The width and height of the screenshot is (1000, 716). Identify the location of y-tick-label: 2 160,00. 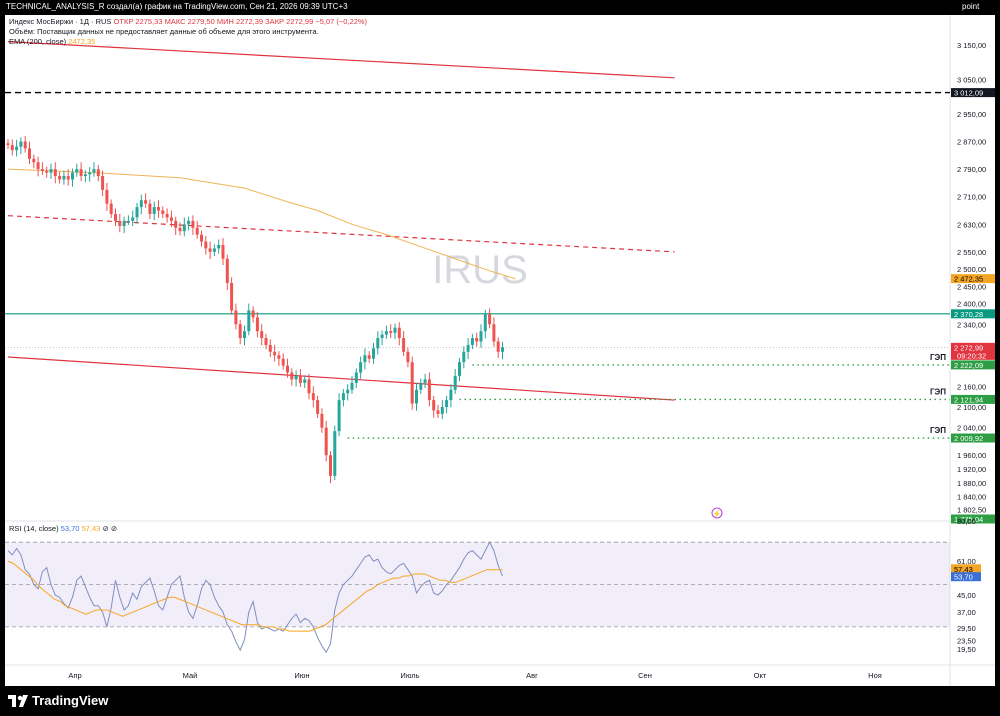
(971, 386).